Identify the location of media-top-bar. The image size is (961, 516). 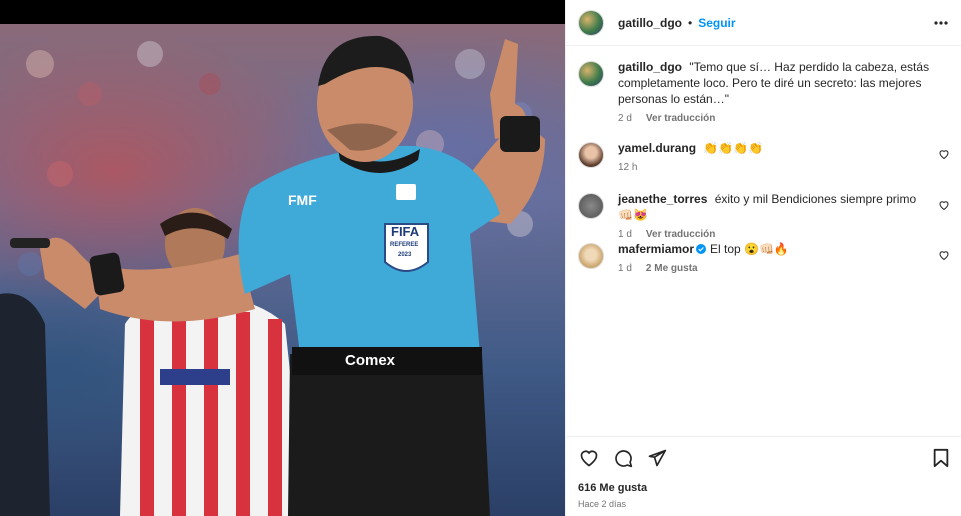
(282, 12).